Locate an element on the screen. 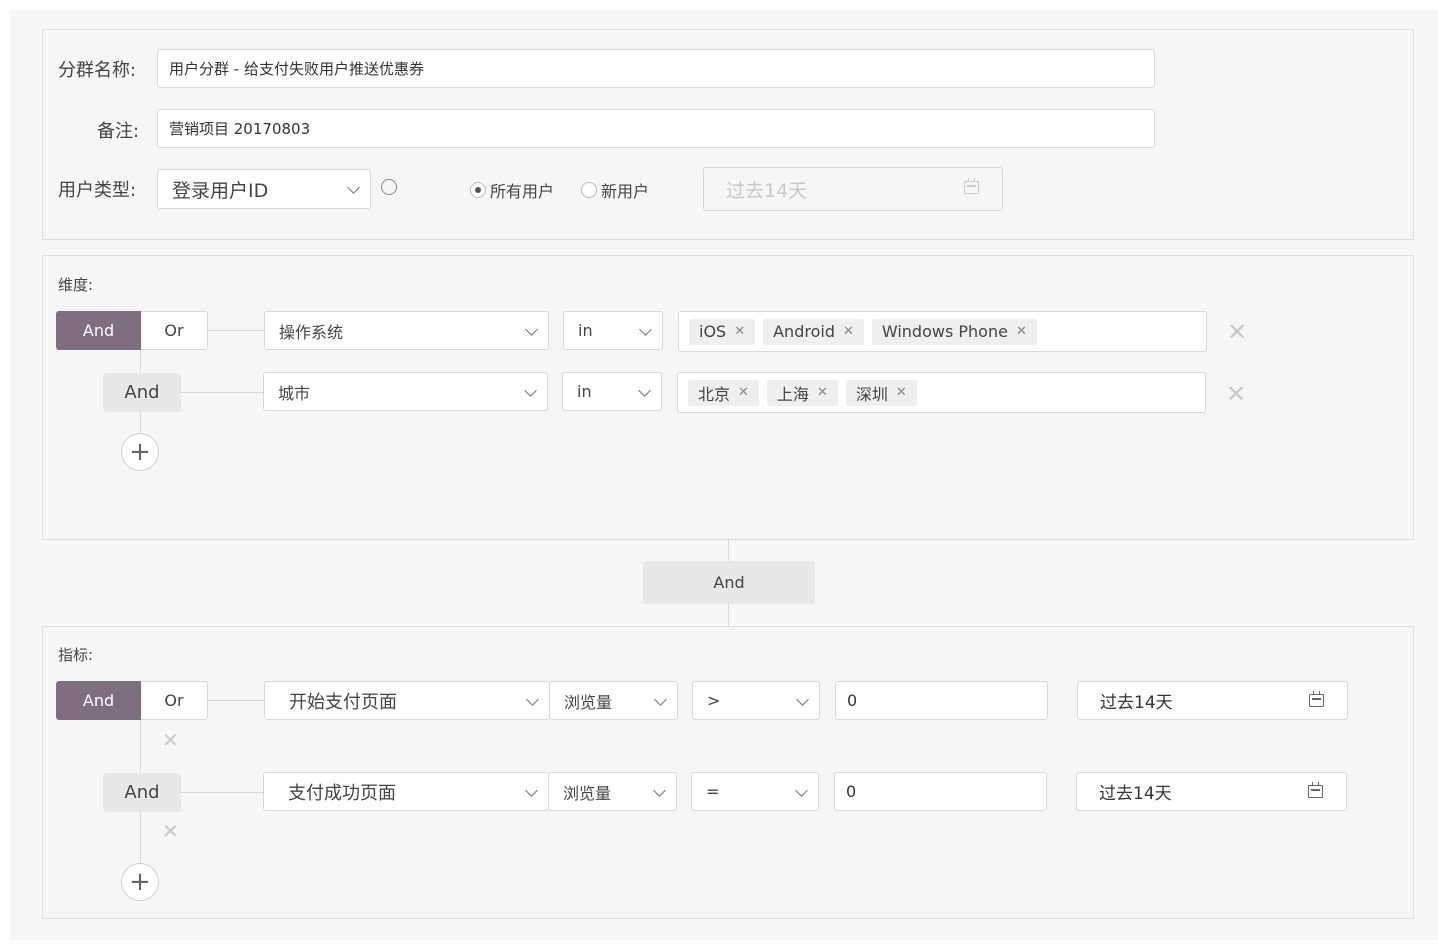 The height and width of the screenshot is (946, 1438). tag-chip: Android ✕ is located at coordinates (813, 331).